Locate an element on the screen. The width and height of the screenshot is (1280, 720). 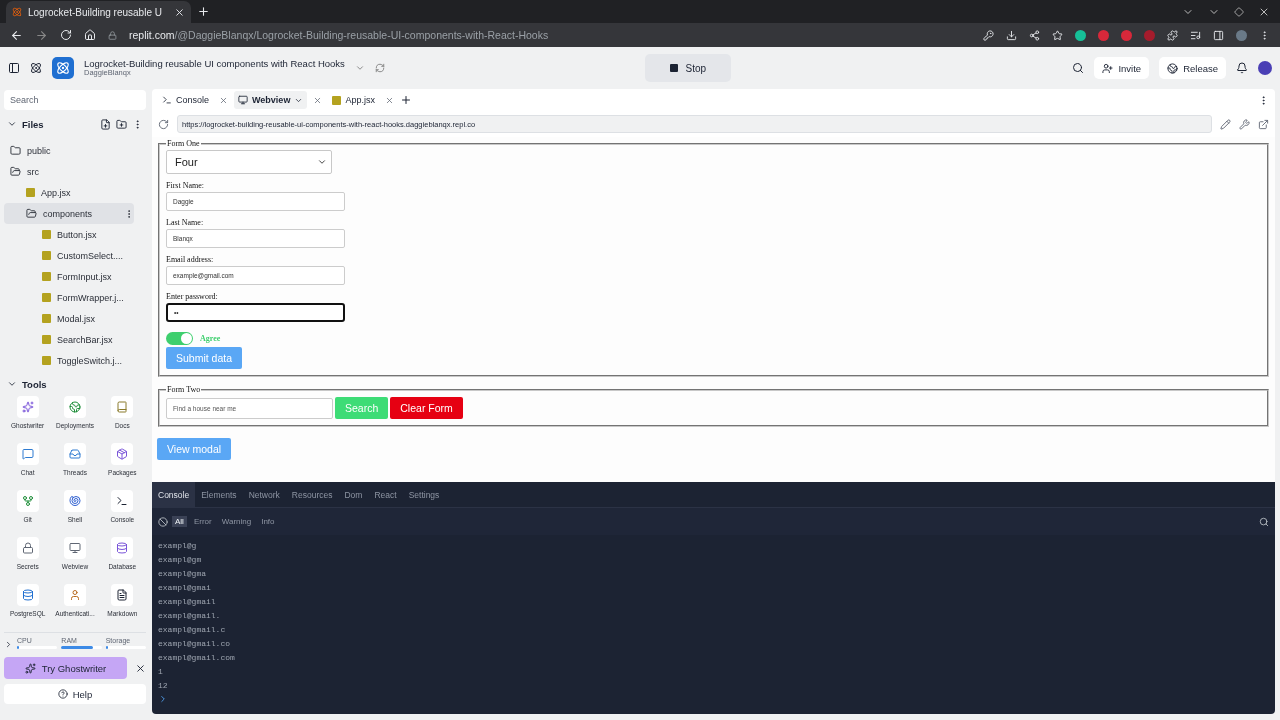
file-tree-item: src is located at coordinates (69, 171).